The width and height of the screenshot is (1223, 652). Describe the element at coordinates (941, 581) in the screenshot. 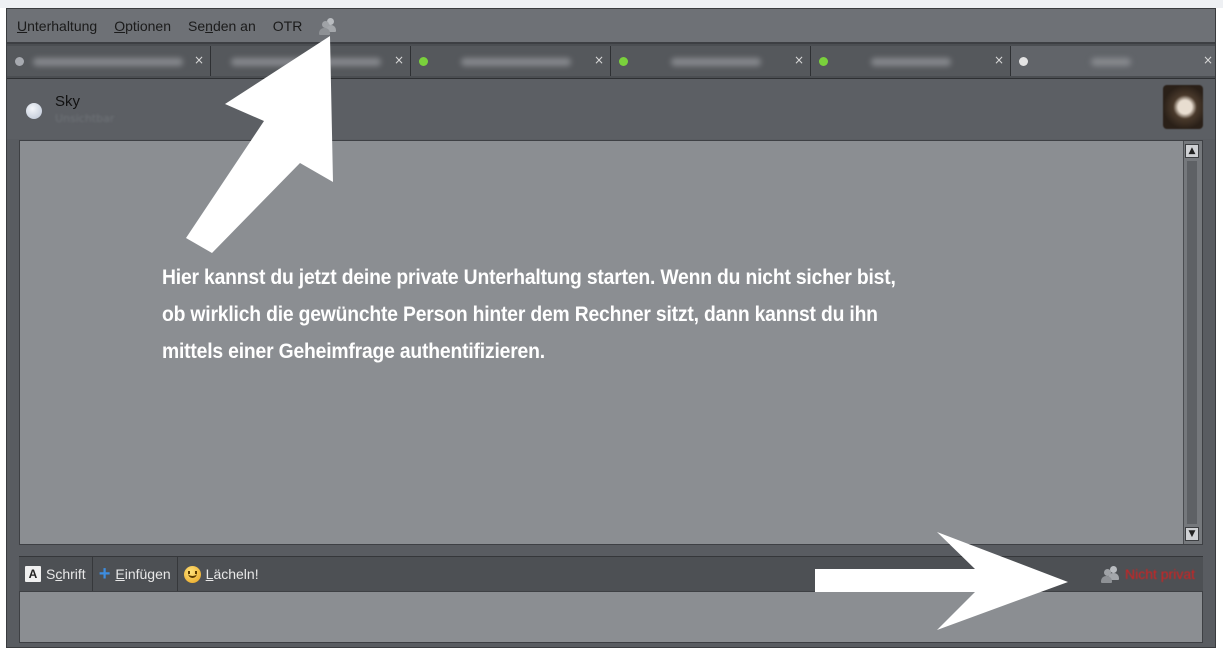

I see `arrow-right-icon` at that location.